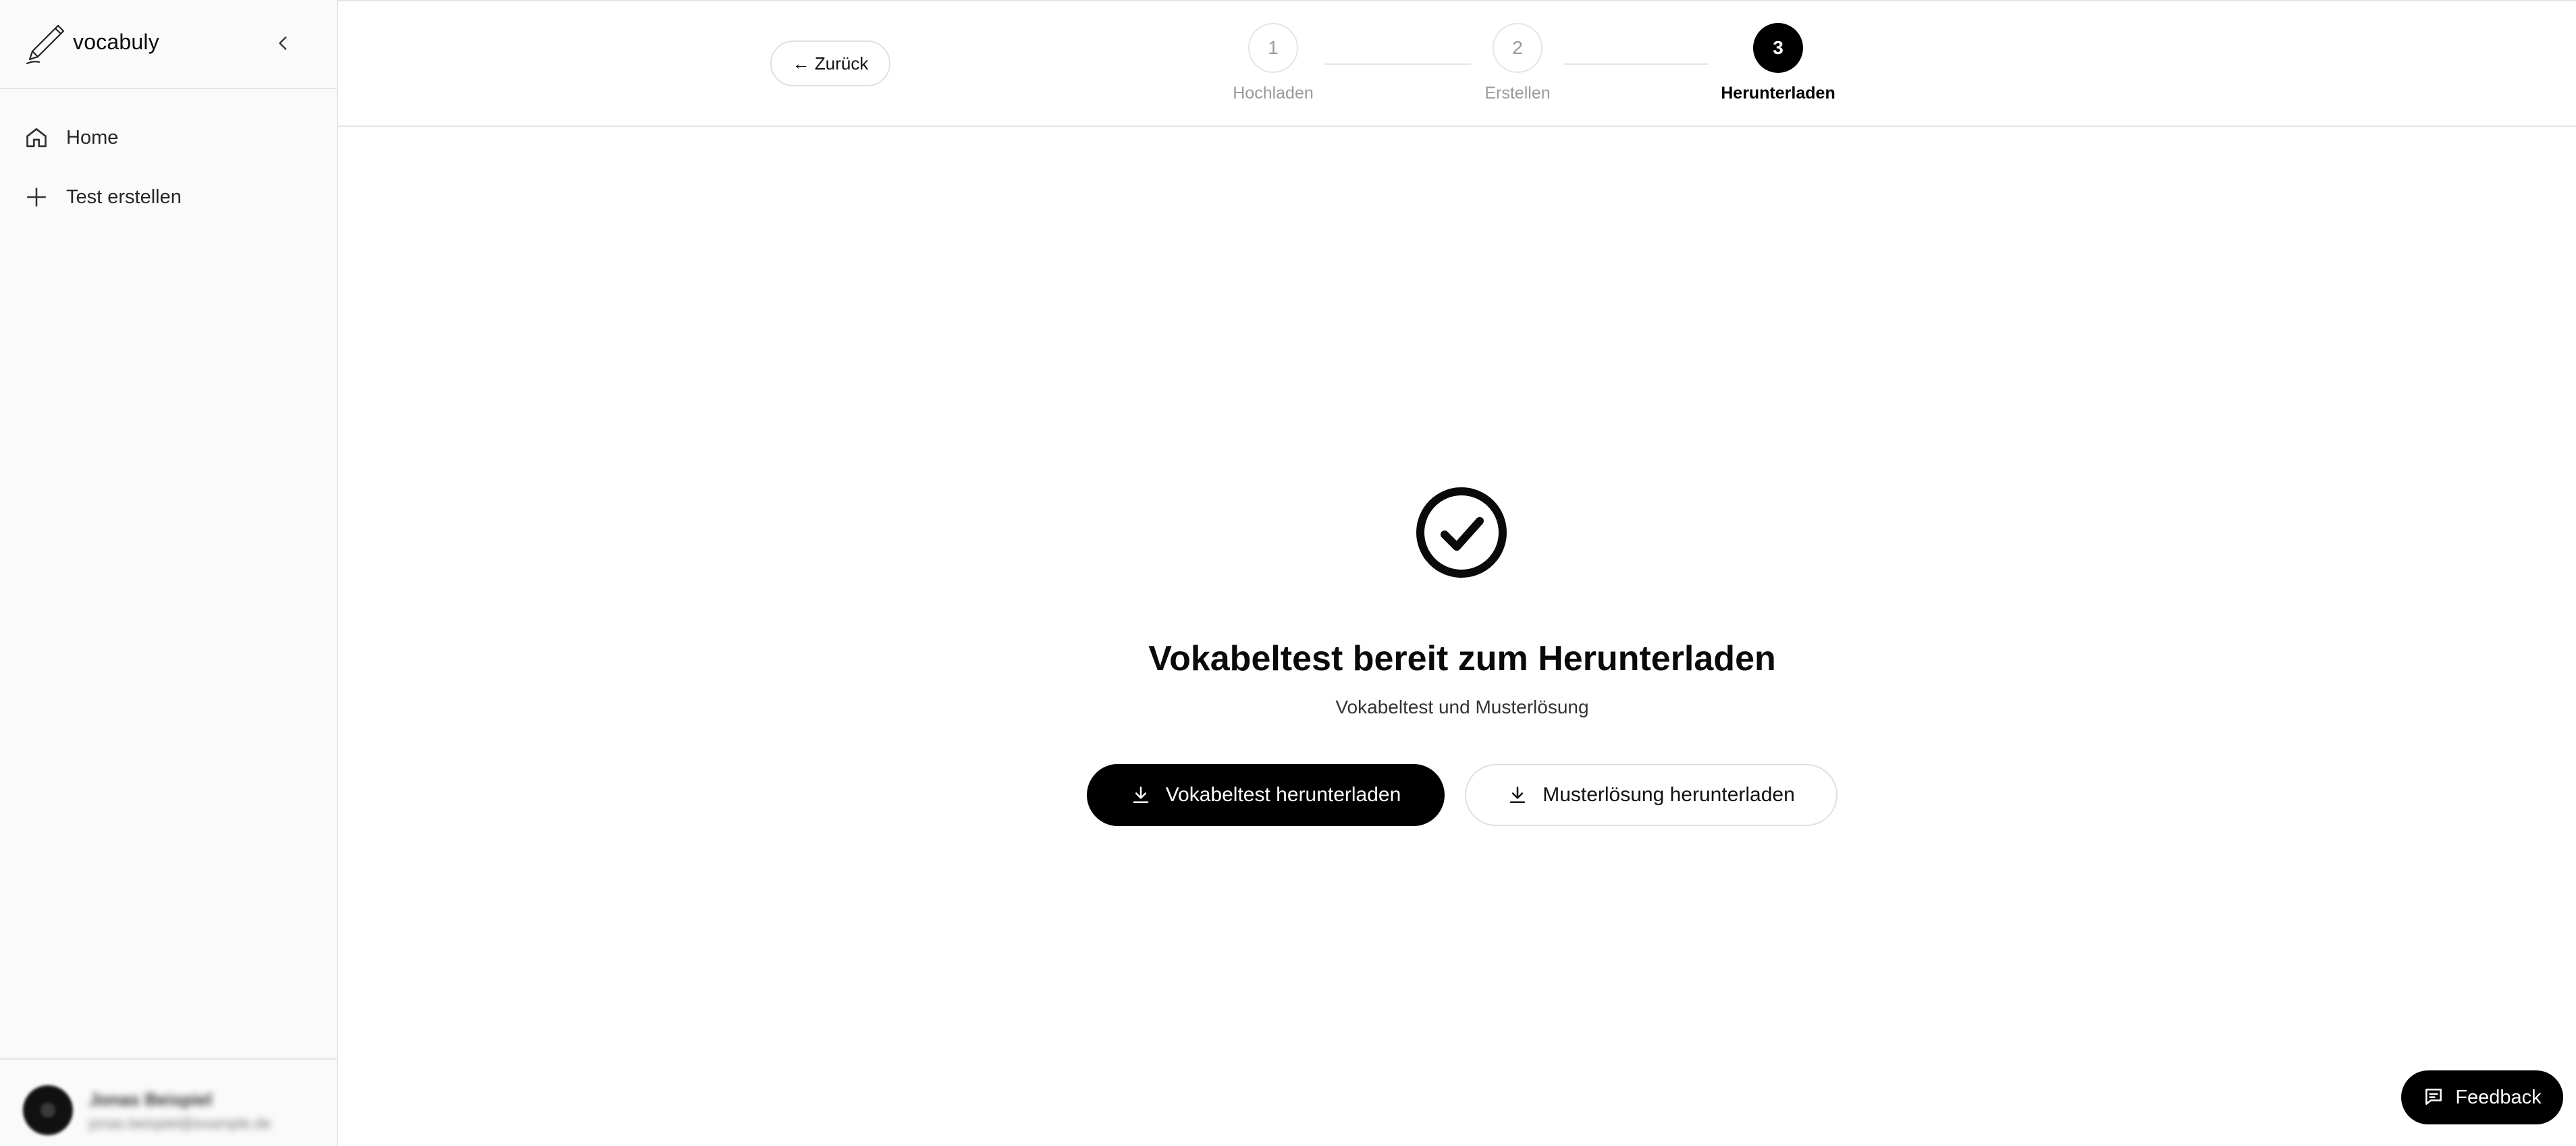 Image resolution: width=2576 pixels, height=1146 pixels. What do you see at coordinates (1778, 93) in the screenshot?
I see `step-3-label: Herunterladen` at bounding box center [1778, 93].